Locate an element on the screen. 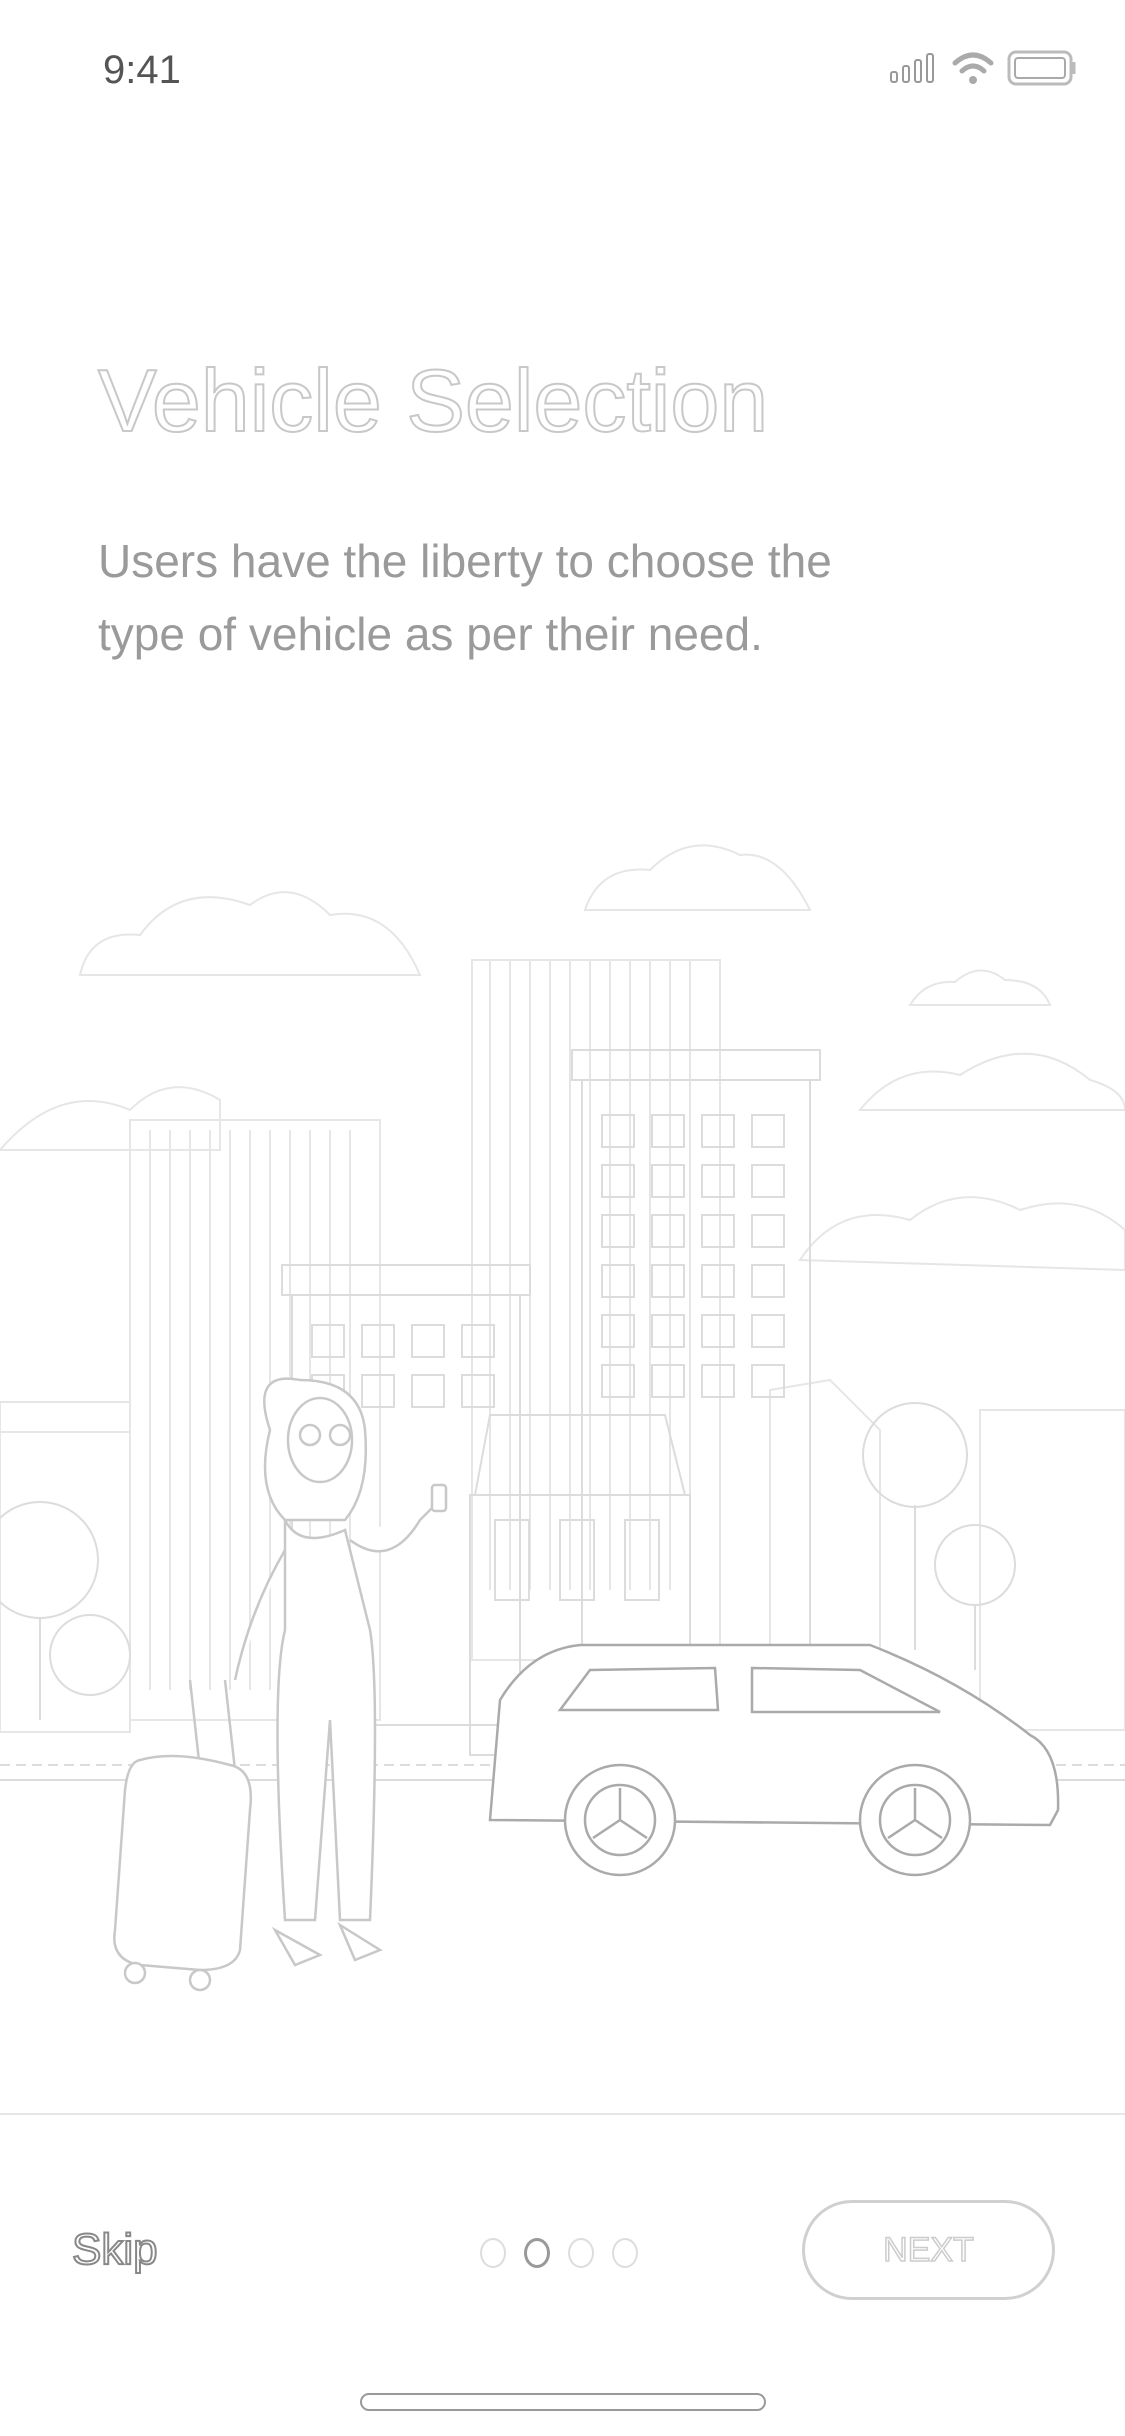 This screenshot has width=1125, height=2436. illustration-divider is located at coordinates (562, 2114).